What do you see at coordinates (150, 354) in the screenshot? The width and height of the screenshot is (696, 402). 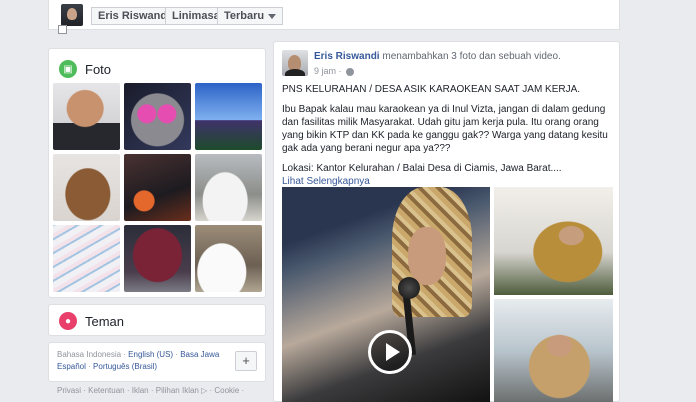 I see `language-link: English (US)` at bounding box center [150, 354].